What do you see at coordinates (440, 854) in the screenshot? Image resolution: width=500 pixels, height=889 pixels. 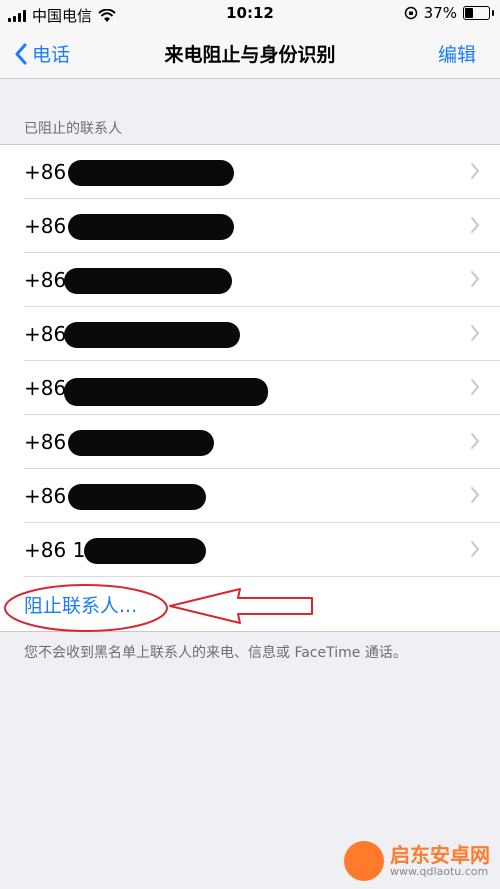 I see `watermark-site-name: 启东安卓网` at bounding box center [440, 854].